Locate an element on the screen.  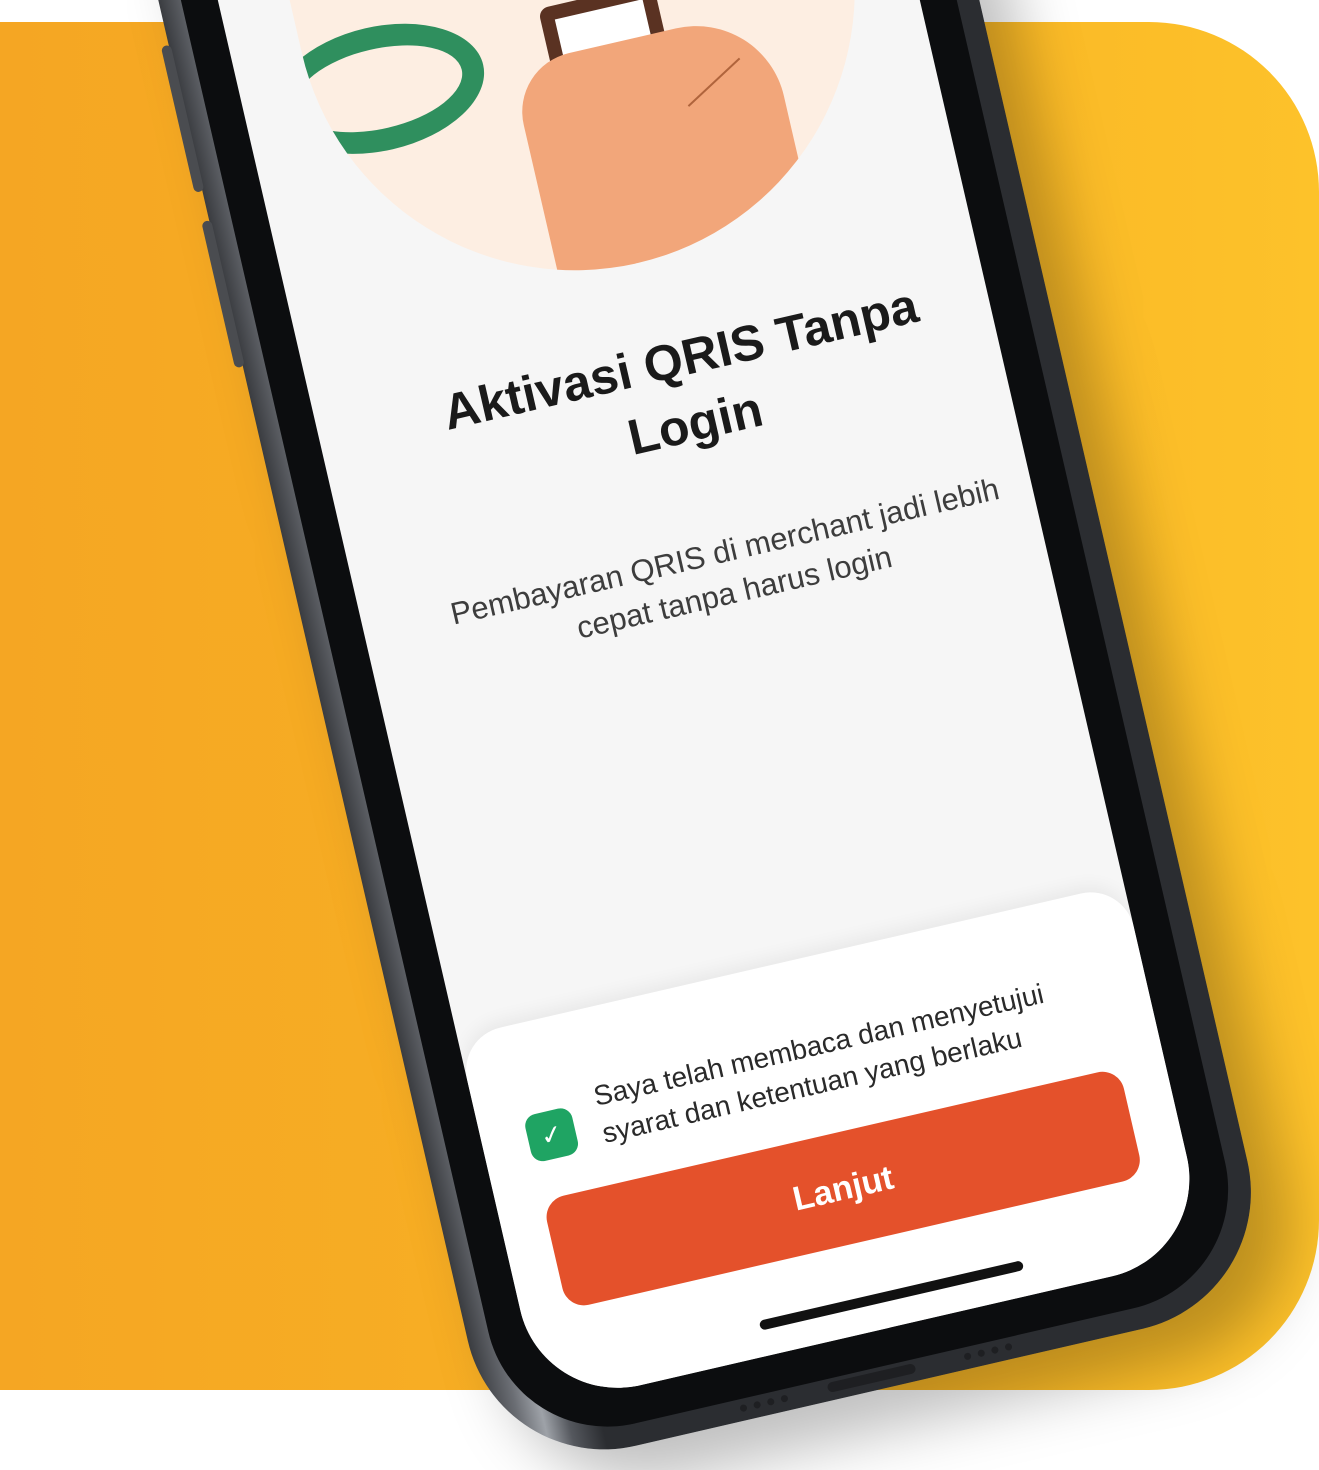
consent-checkbox: ✓ is located at coordinates (551, 1134).